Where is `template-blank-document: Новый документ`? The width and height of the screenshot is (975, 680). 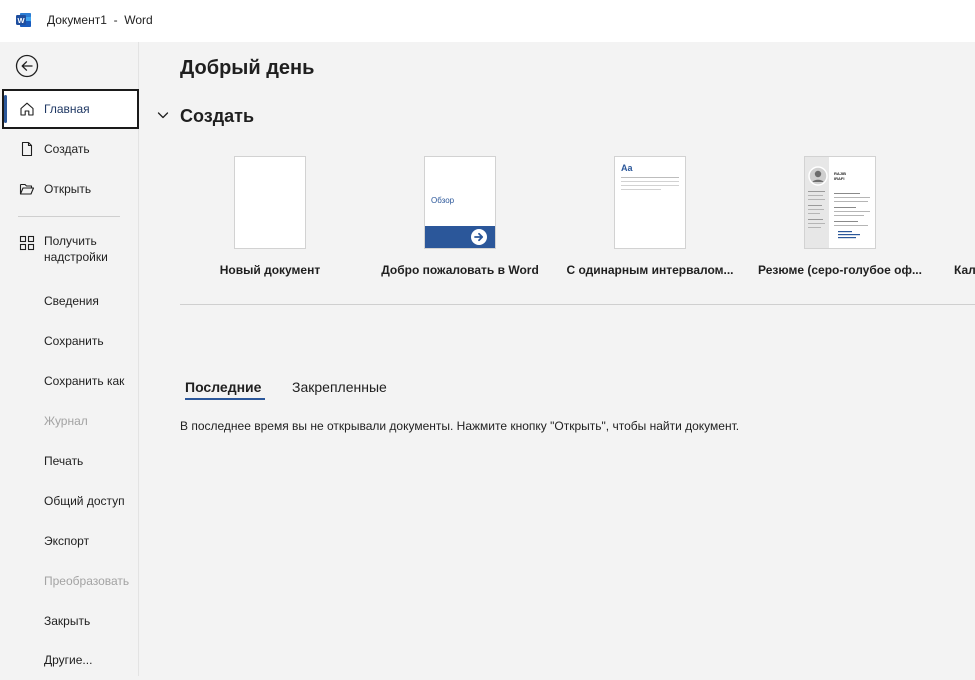 template-blank-document: Новый документ is located at coordinates (270, 221).